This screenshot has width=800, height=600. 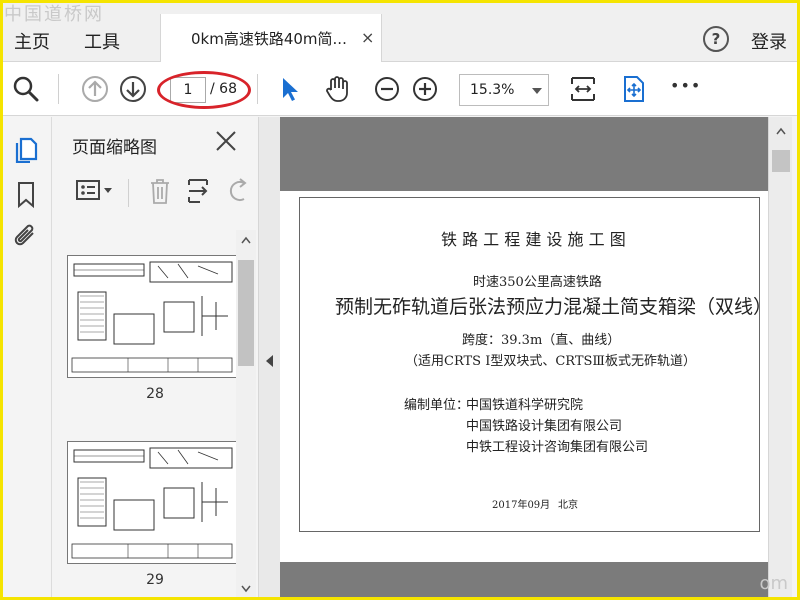 I want to click on thumbnail-options-icon, so click(x=96, y=191).